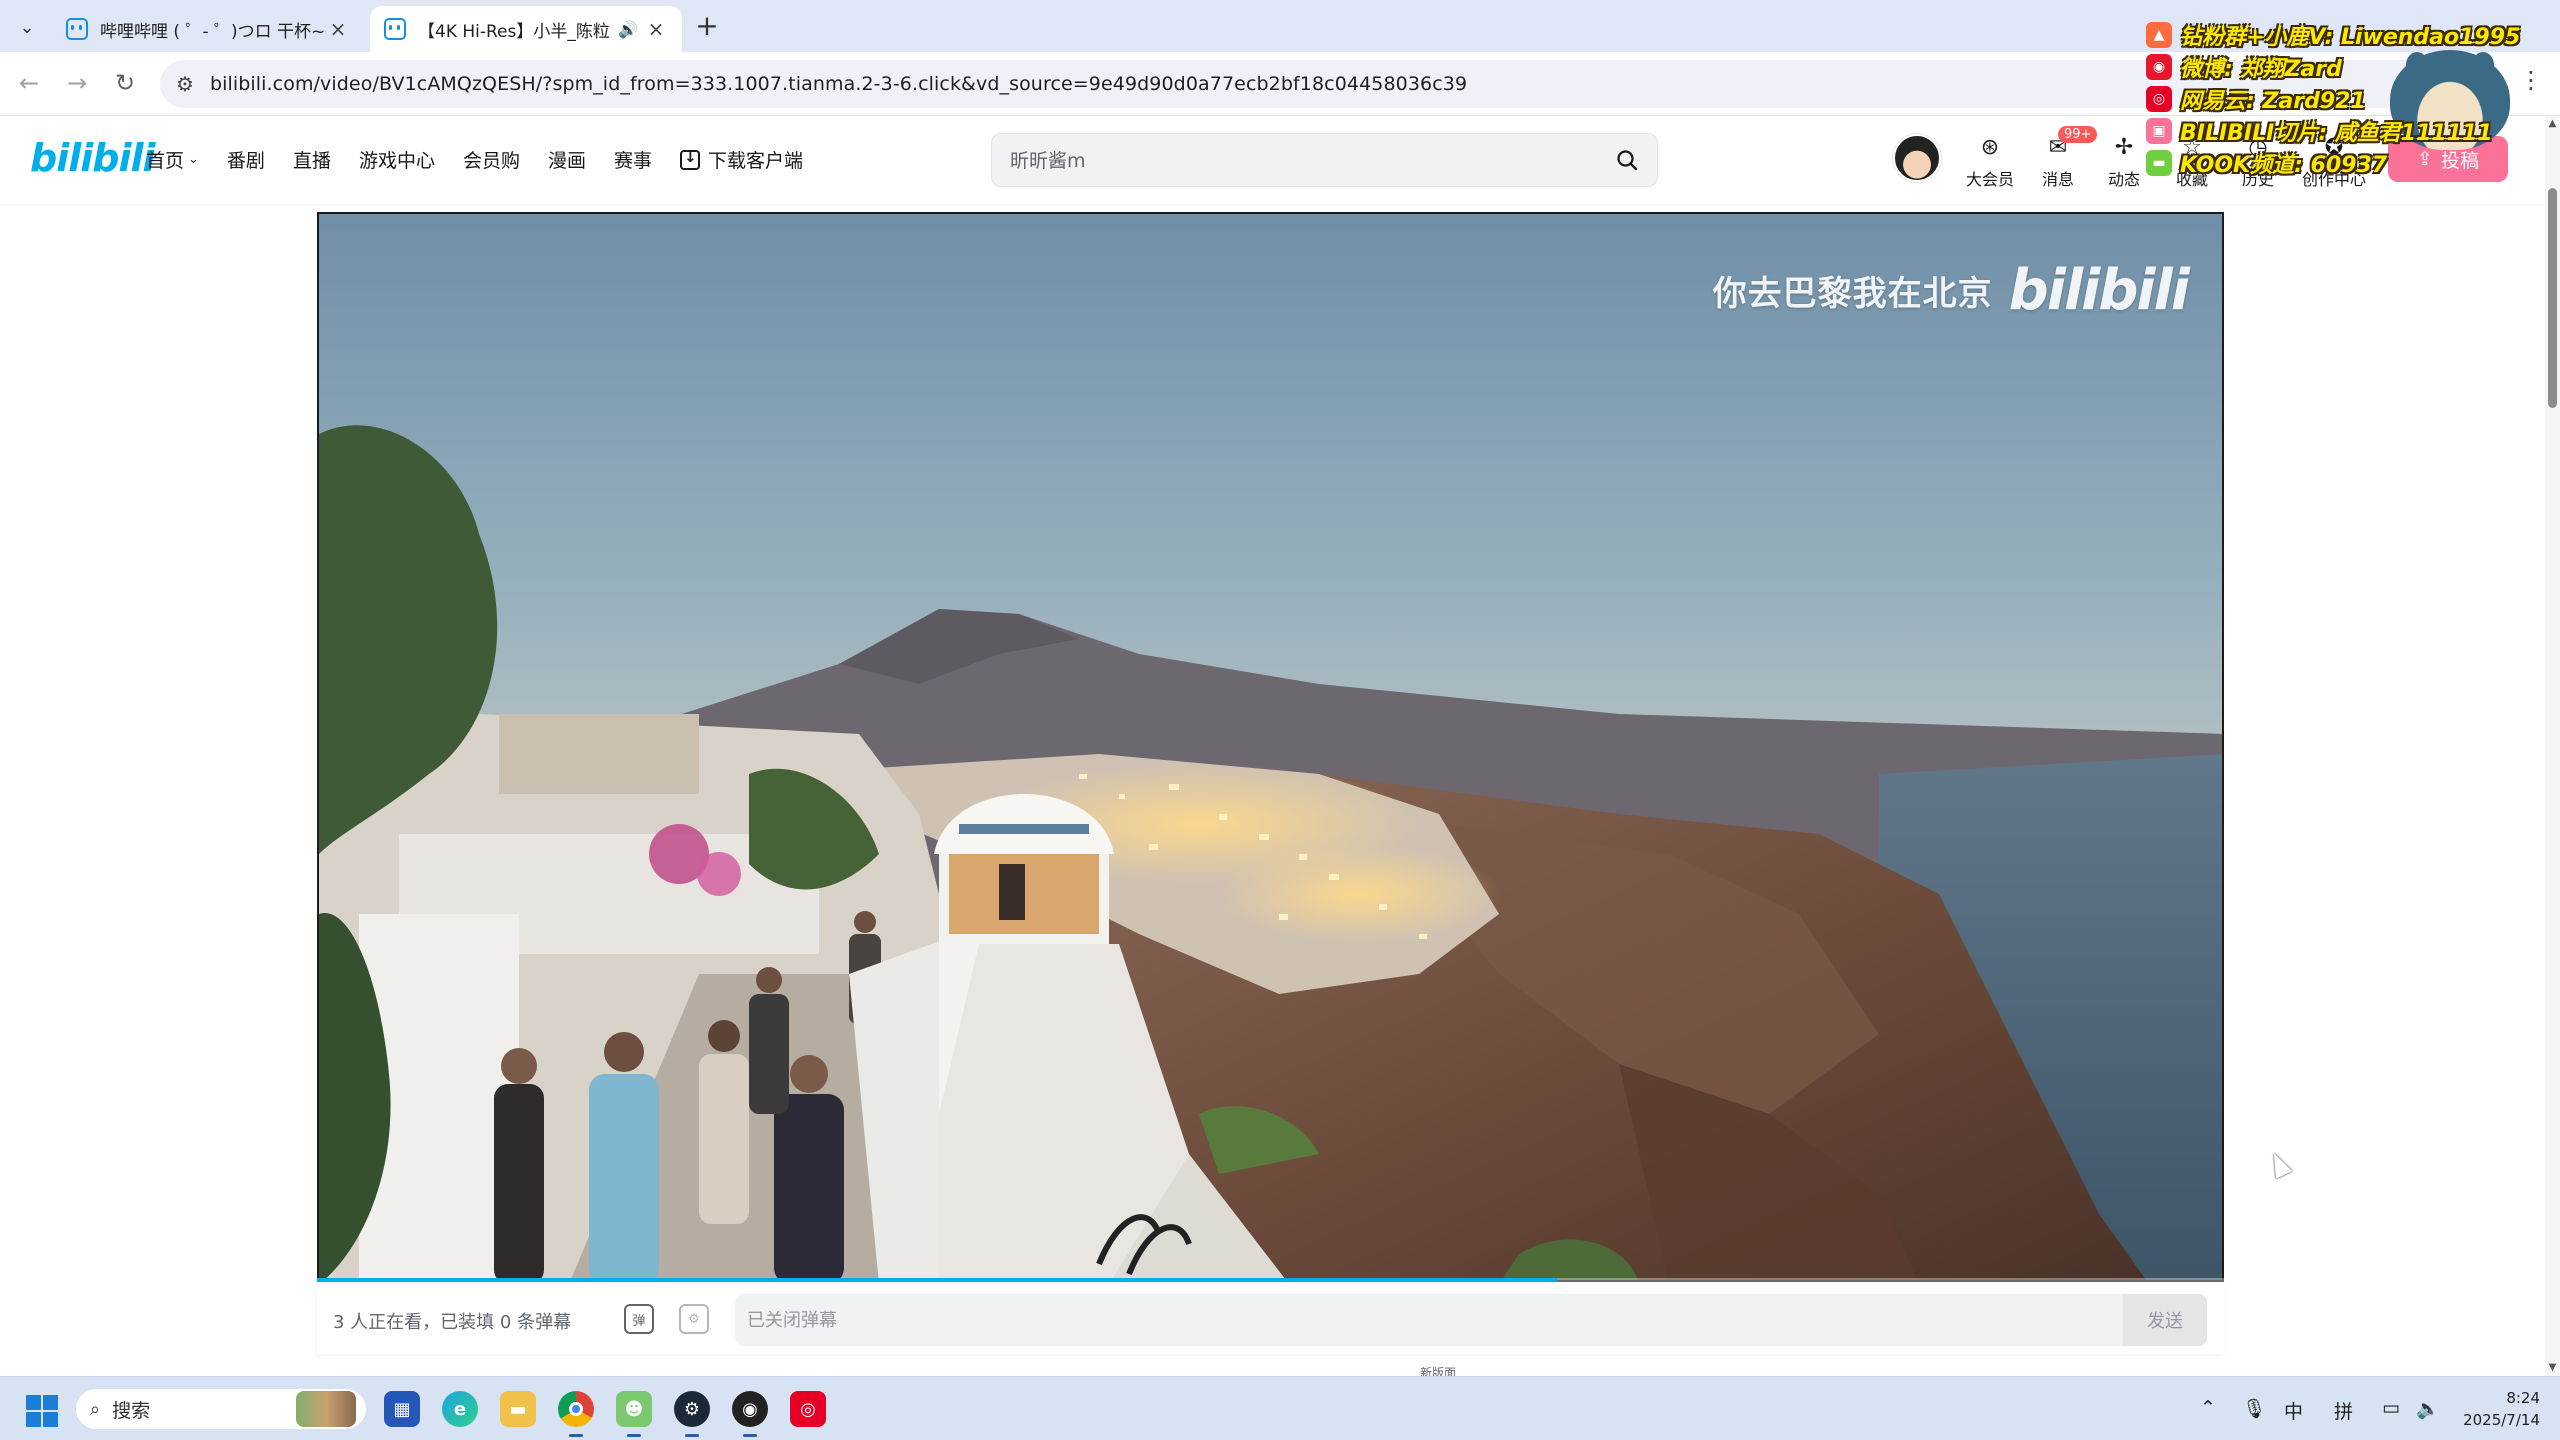  I want to click on search-input, so click(1288, 161).